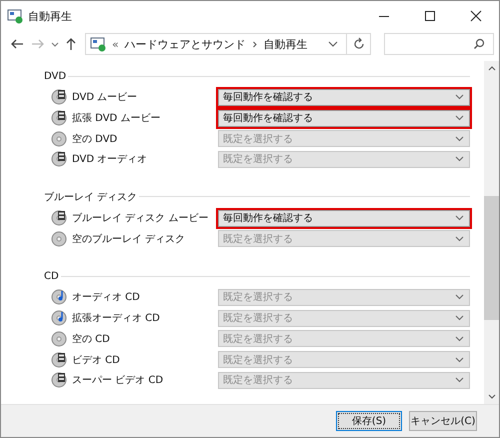 The height and width of the screenshot is (438, 500). Describe the element at coordinates (71, 44) in the screenshot. I see `up-arrow-icon` at that location.